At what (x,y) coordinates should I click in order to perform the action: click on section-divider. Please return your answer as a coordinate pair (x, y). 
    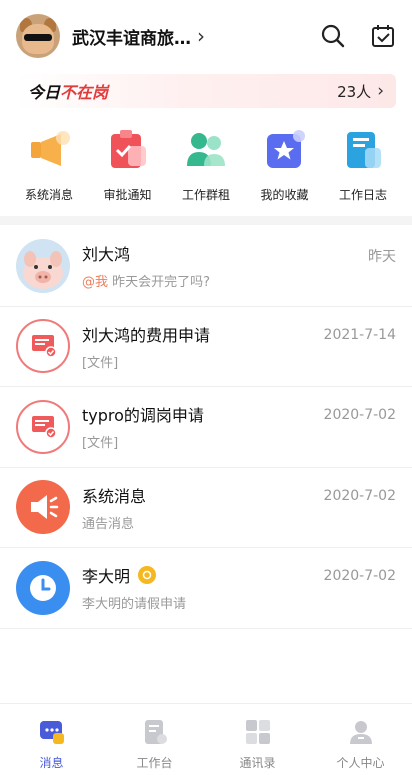
    Looking at the image, I should click on (206, 220).